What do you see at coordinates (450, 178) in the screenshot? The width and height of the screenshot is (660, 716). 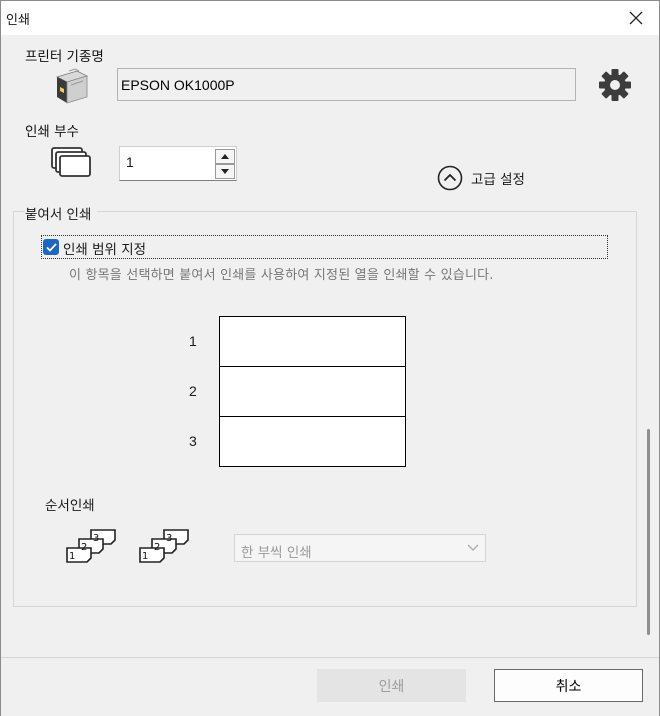 I see `chevron-up-circle-icon` at bounding box center [450, 178].